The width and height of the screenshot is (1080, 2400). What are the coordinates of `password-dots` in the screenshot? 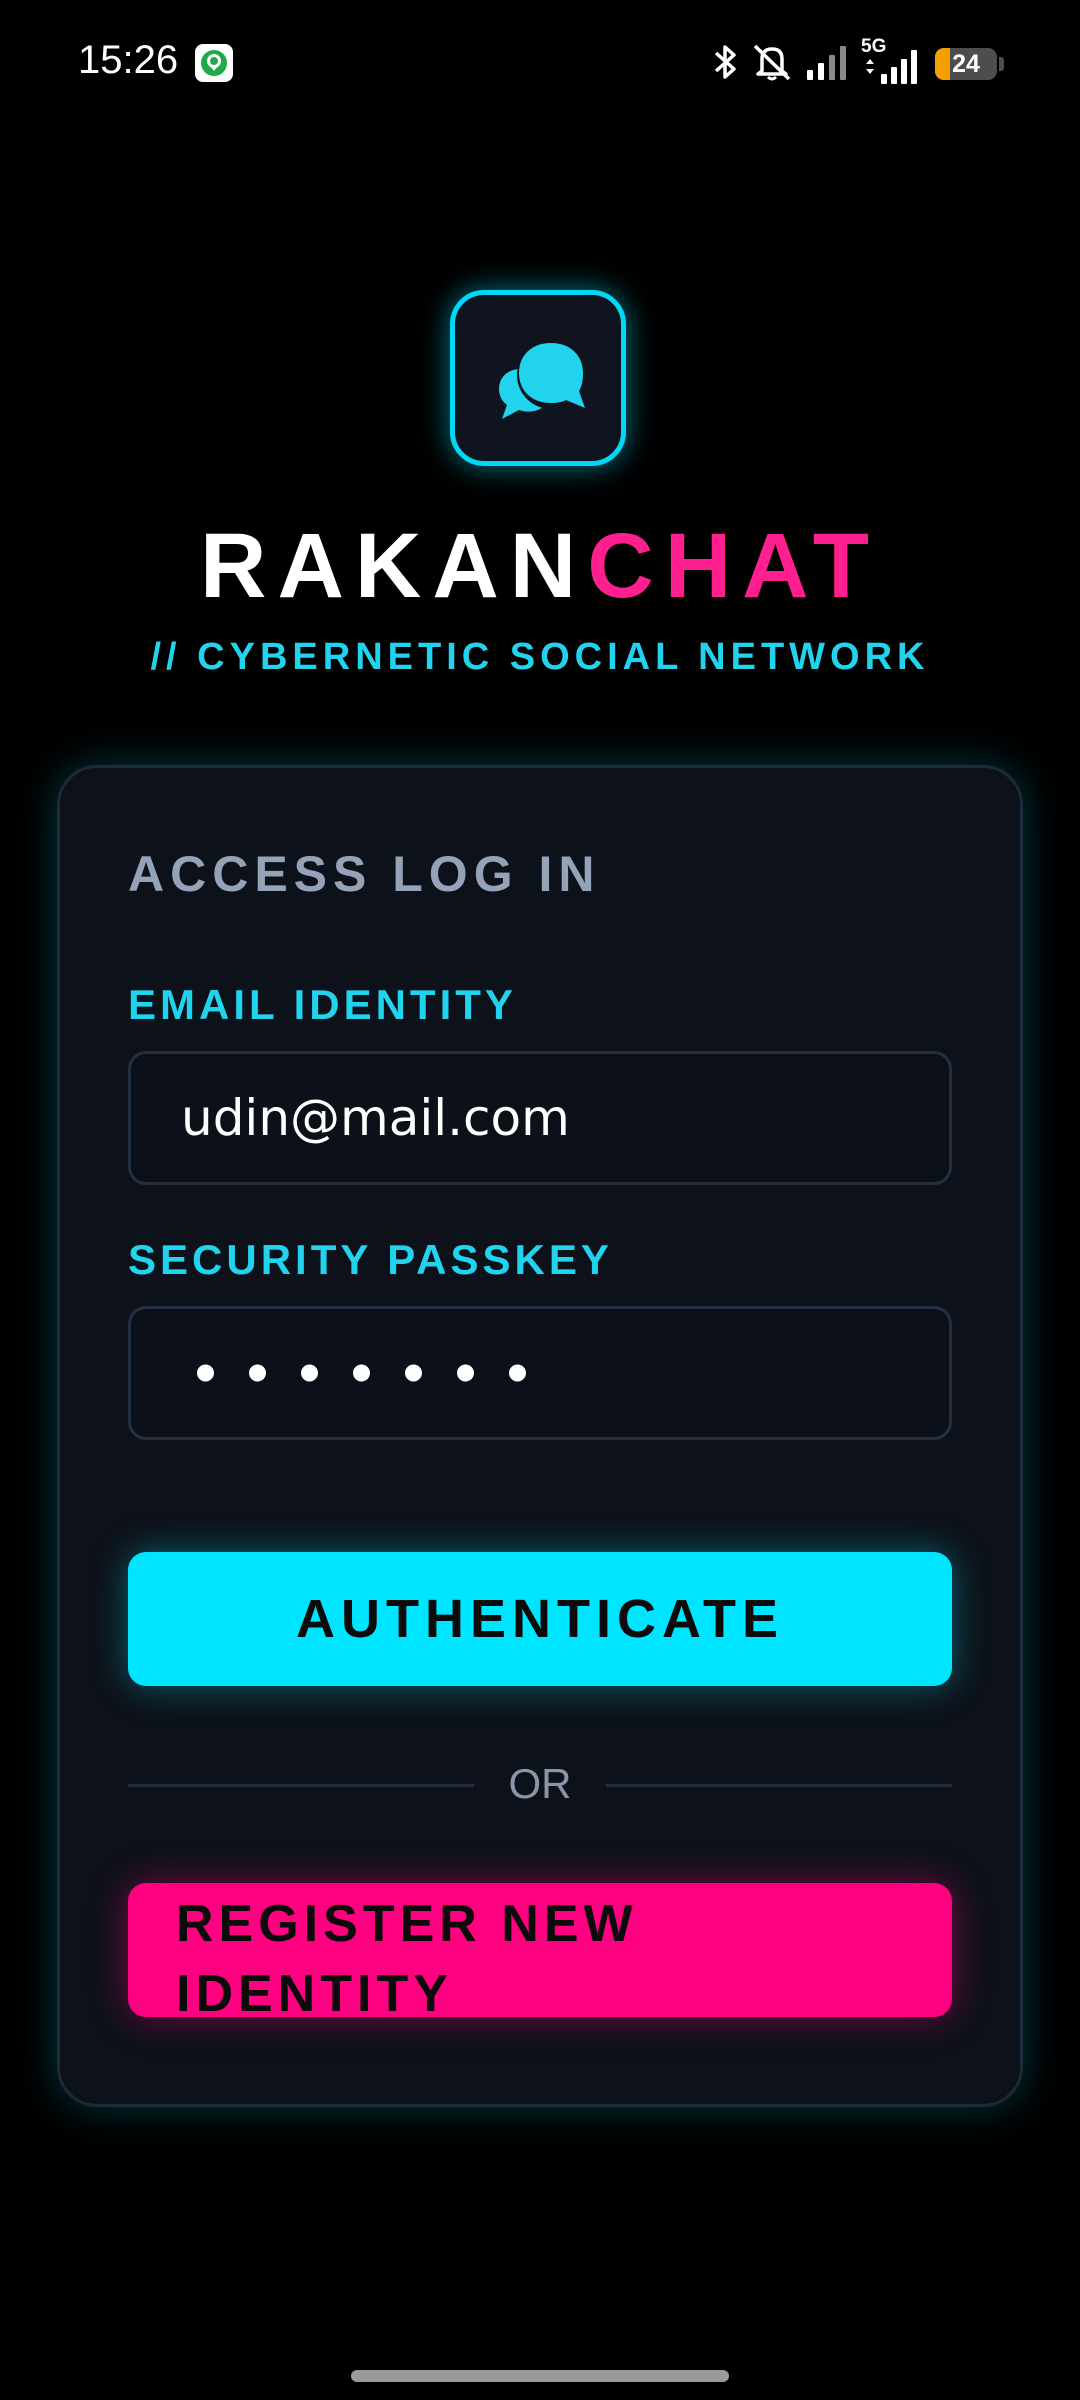 It's located at (361, 1373).